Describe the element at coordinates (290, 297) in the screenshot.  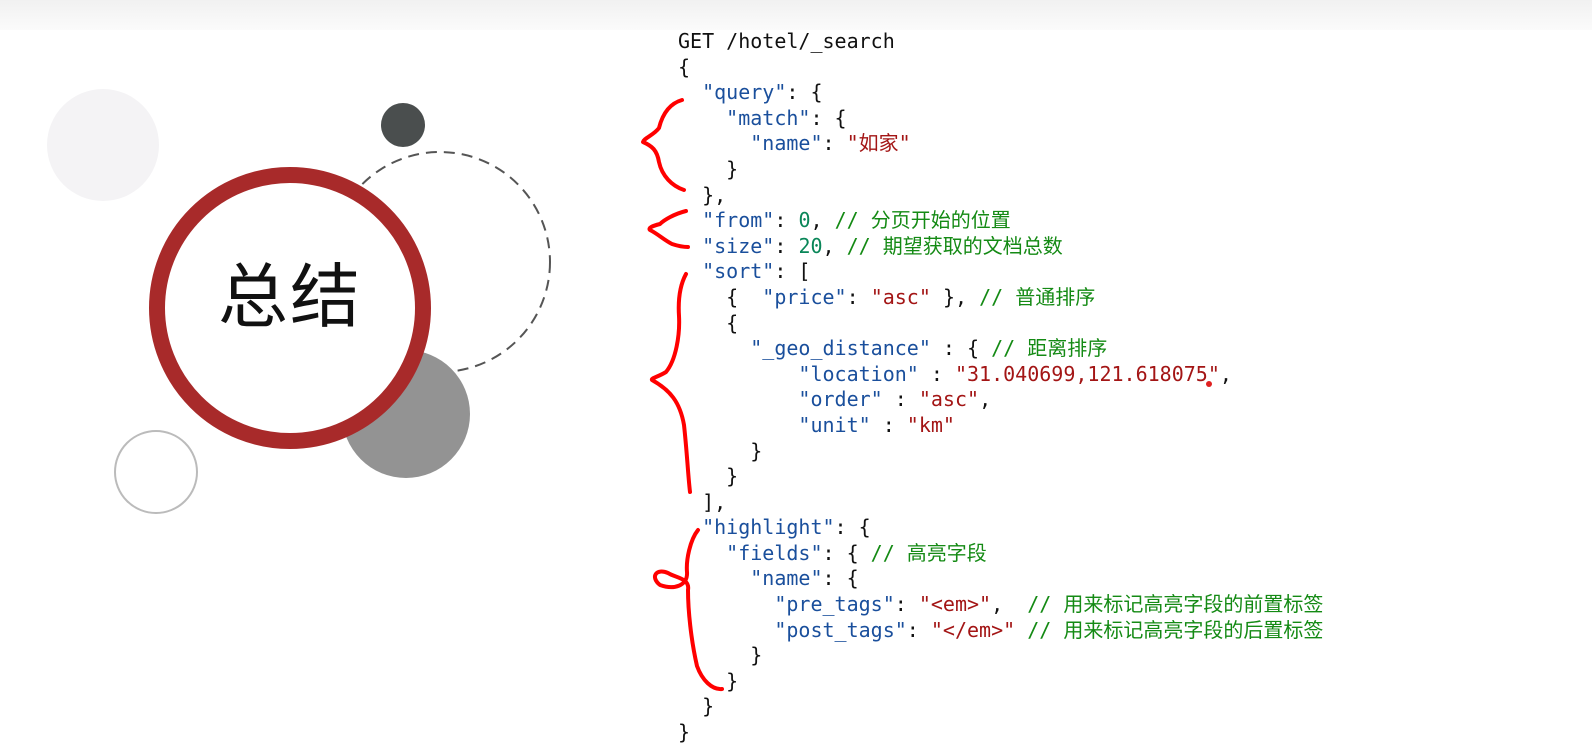
I see `slide-title: 总结` at that location.